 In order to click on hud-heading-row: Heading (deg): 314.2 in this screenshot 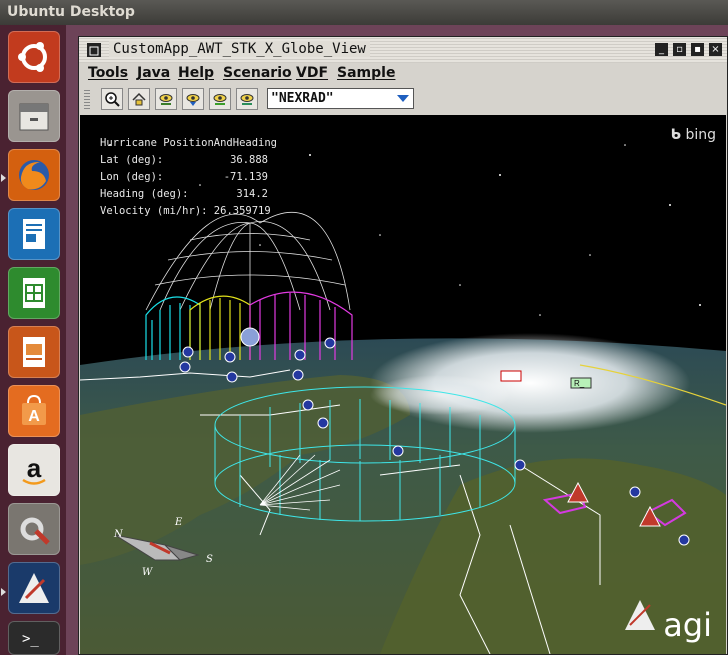, I will do `click(188, 194)`.